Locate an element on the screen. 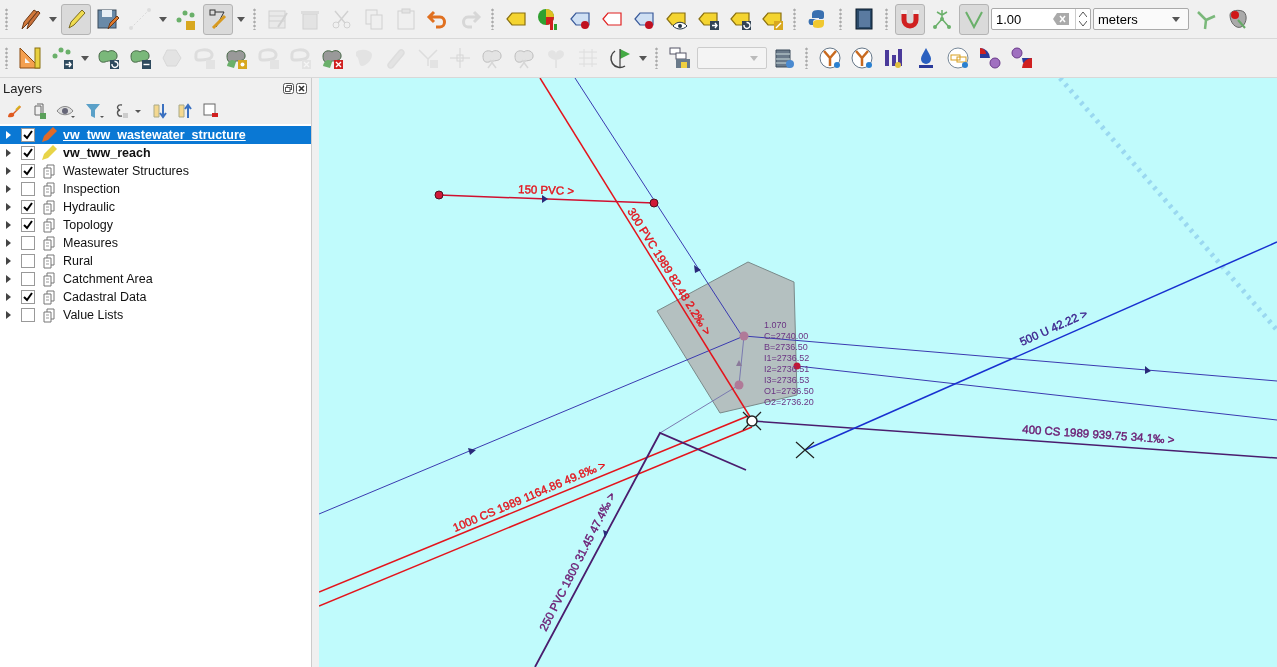  layer-name: vw_tww_reach is located at coordinates (107, 153).